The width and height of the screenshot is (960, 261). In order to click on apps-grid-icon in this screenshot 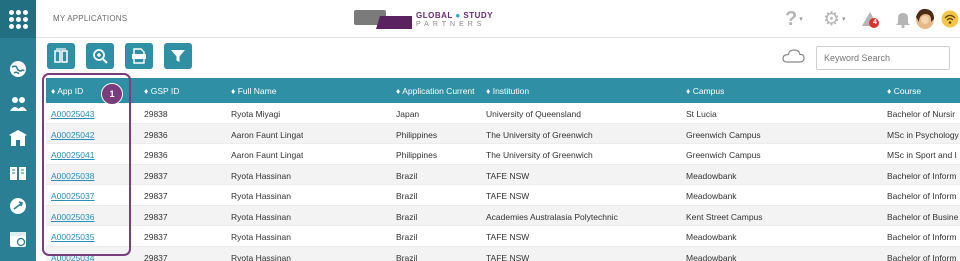, I will do `click(18, 19)`.